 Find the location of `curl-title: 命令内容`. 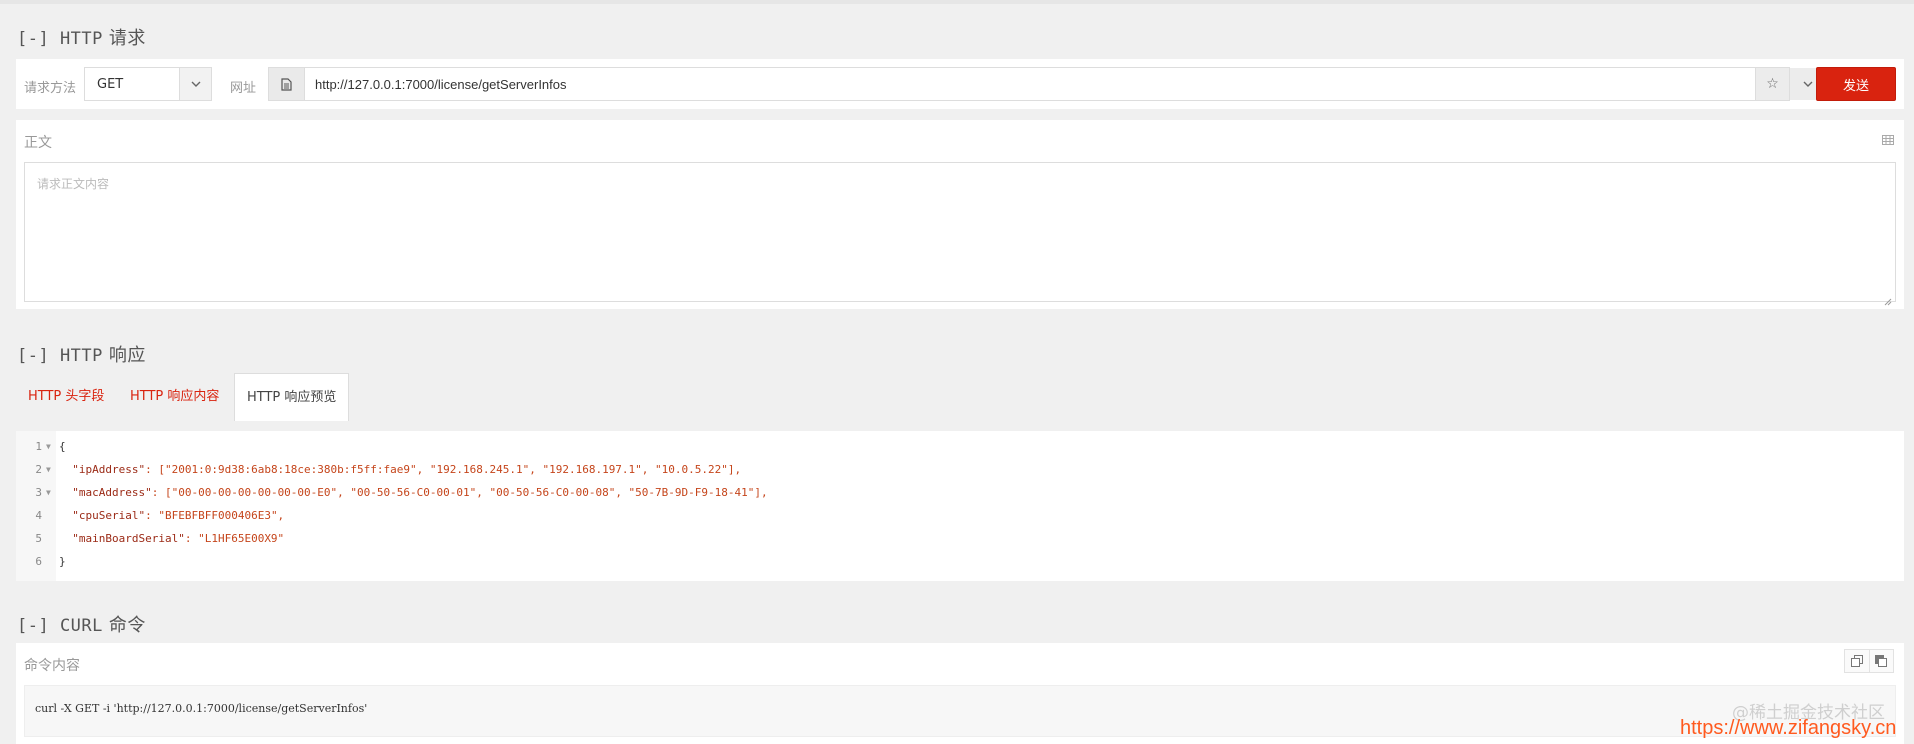

curl-title: 命令内容 is located at coordinates (52, 666).